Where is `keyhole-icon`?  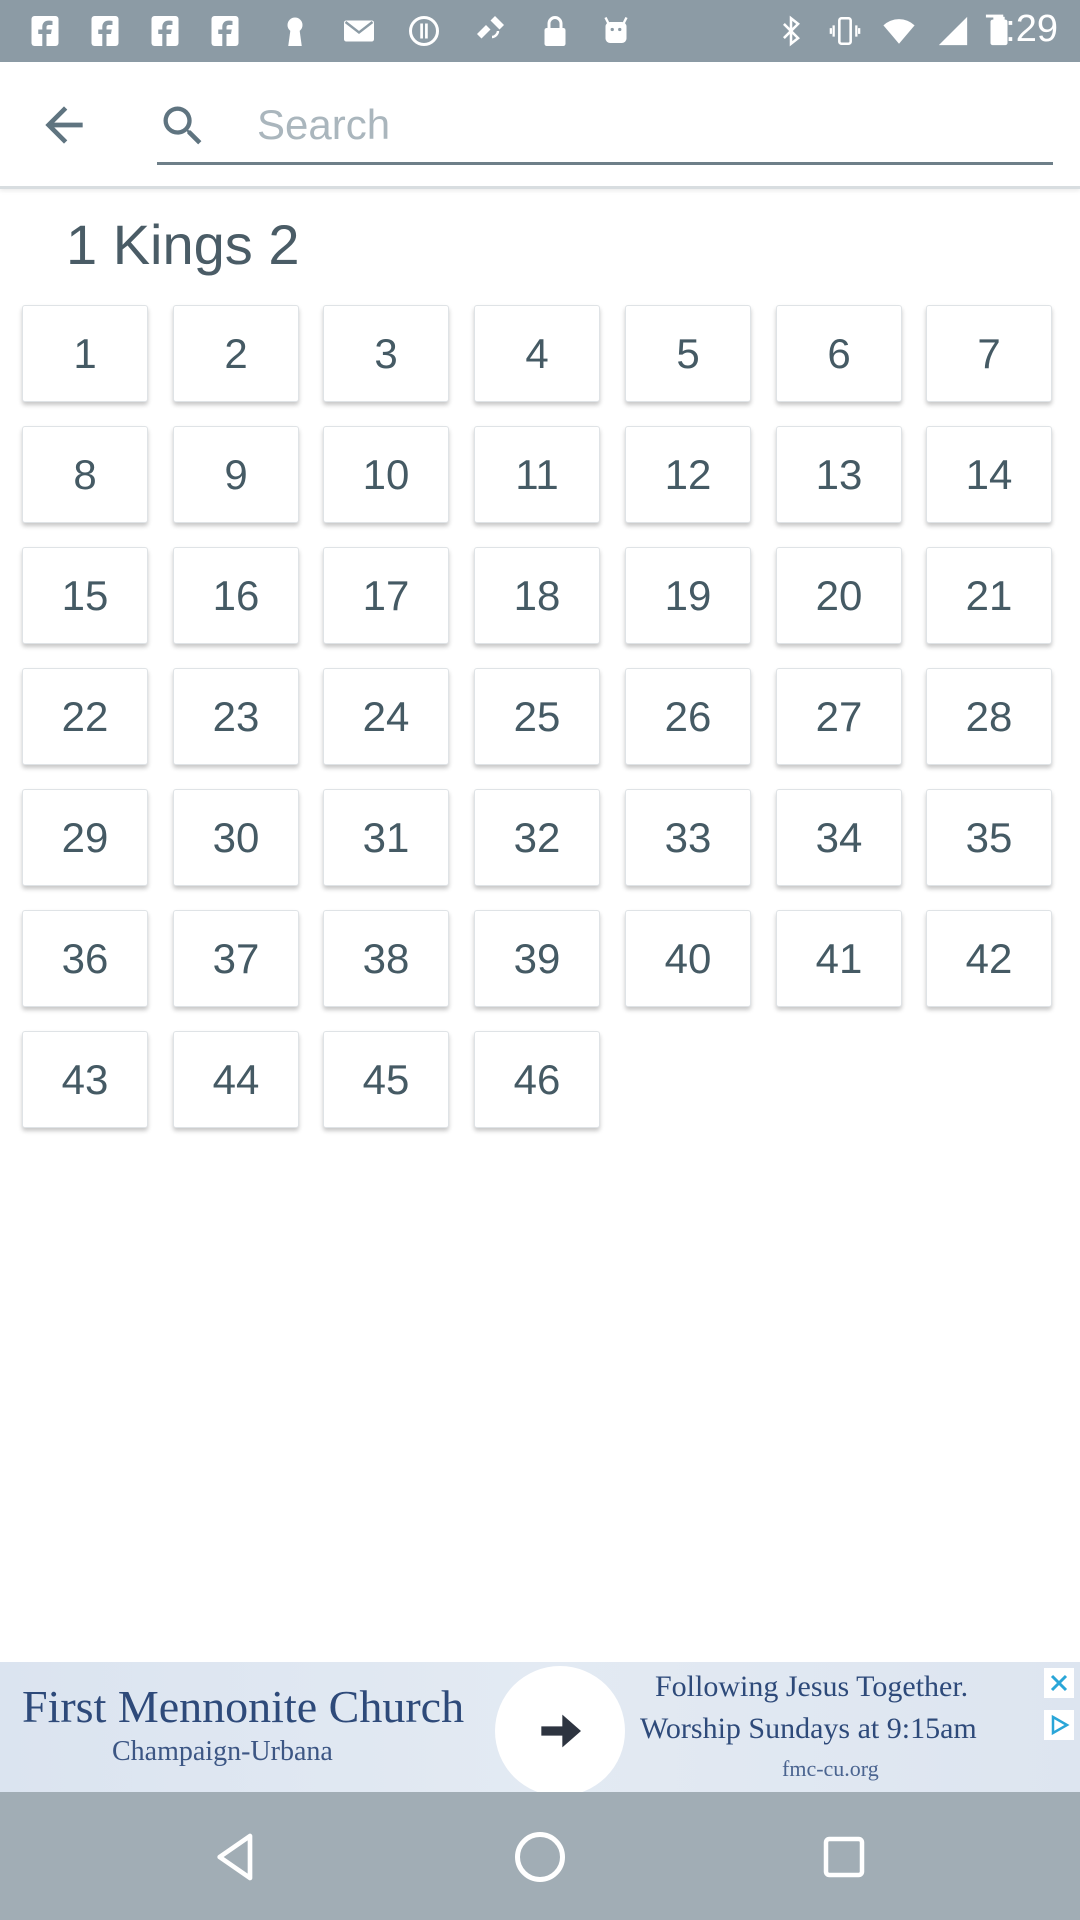
keyhole-icon is located at coordinates (295, 31).